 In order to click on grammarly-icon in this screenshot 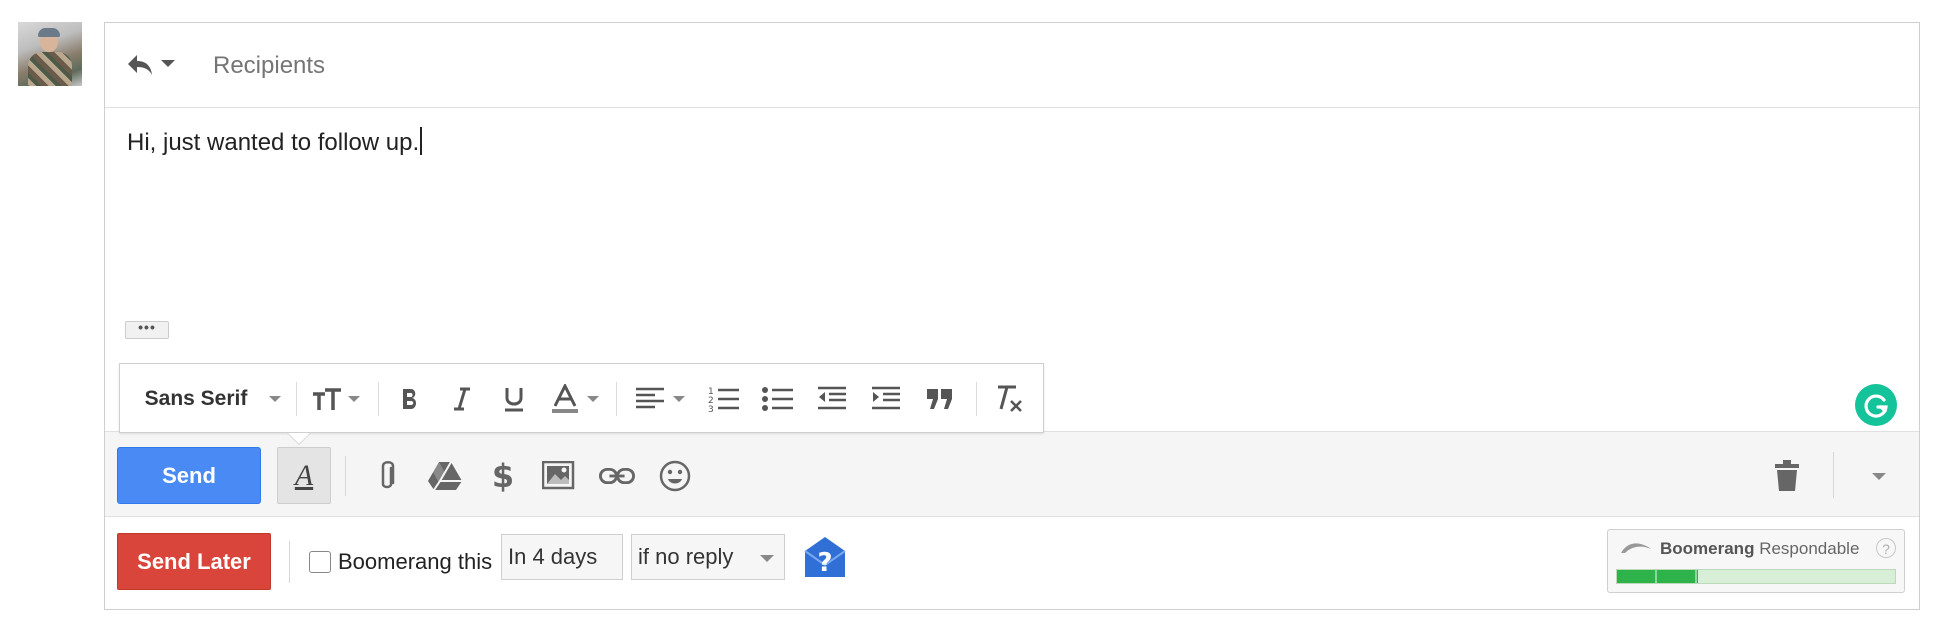, I will do `click(1876, 405)`.